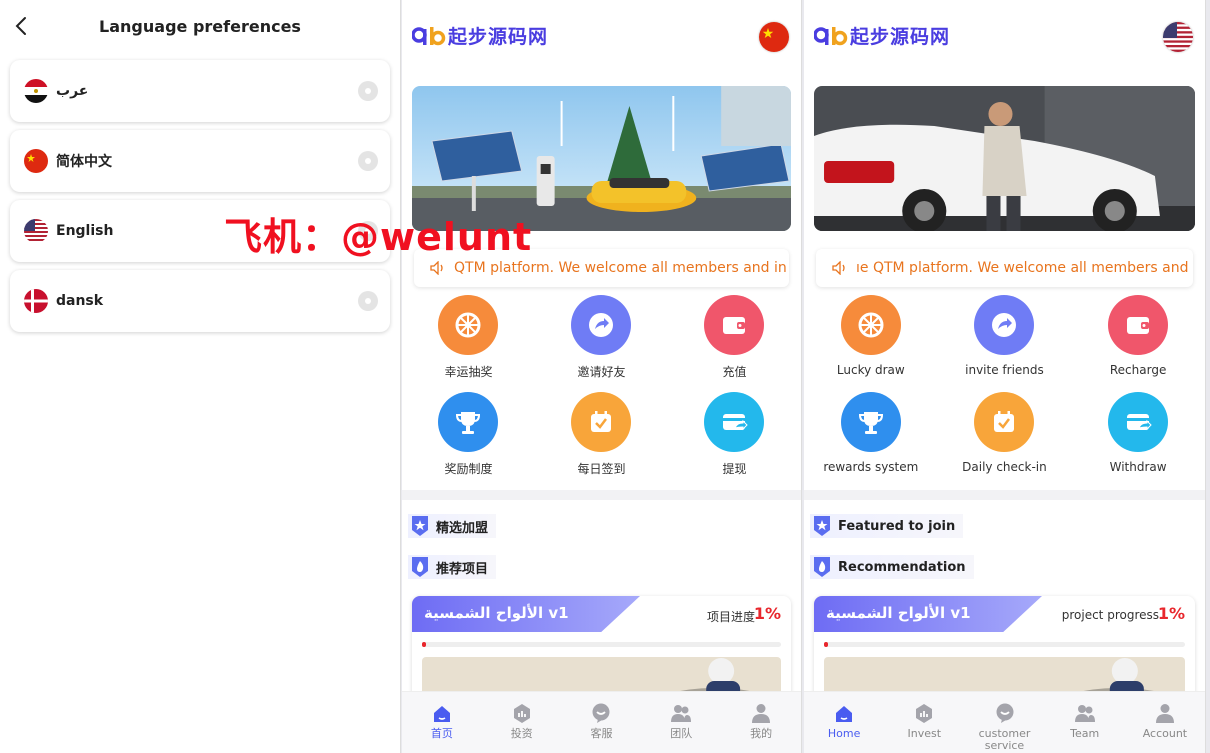 Image resolution: width=1210 pixels, height=753 pixels. I want to click on tab-team: Team, so click(1085, 722).